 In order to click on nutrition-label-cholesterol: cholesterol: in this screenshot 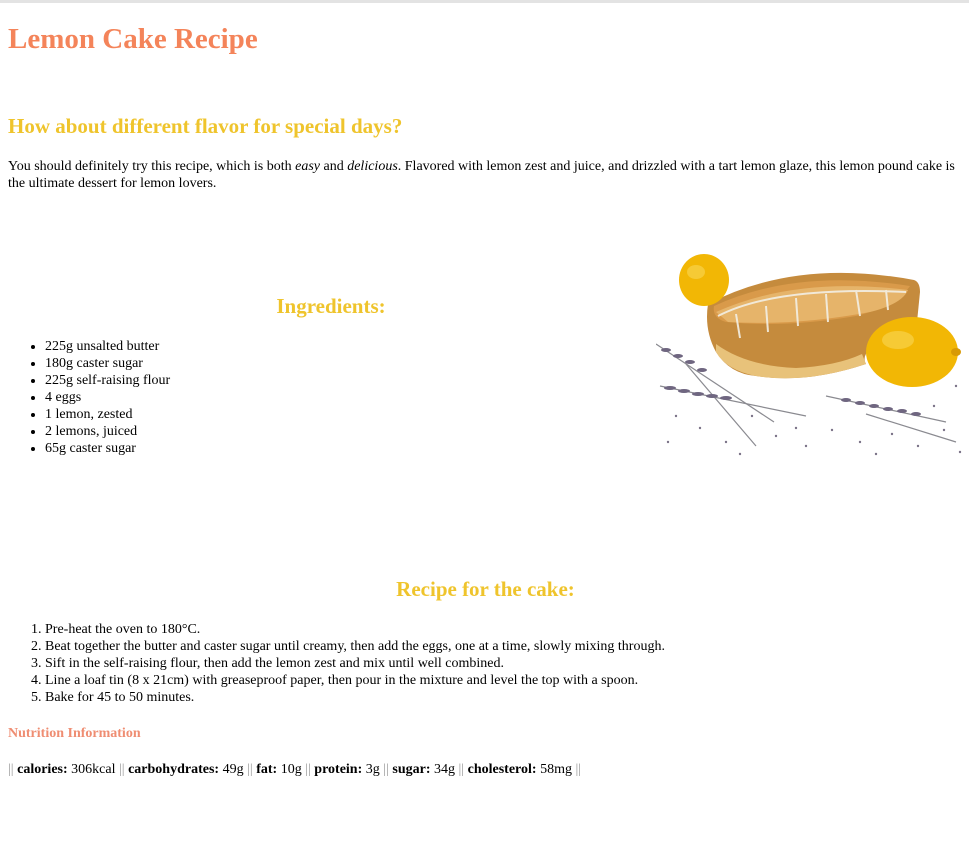, I will do `click(502, 769)`.